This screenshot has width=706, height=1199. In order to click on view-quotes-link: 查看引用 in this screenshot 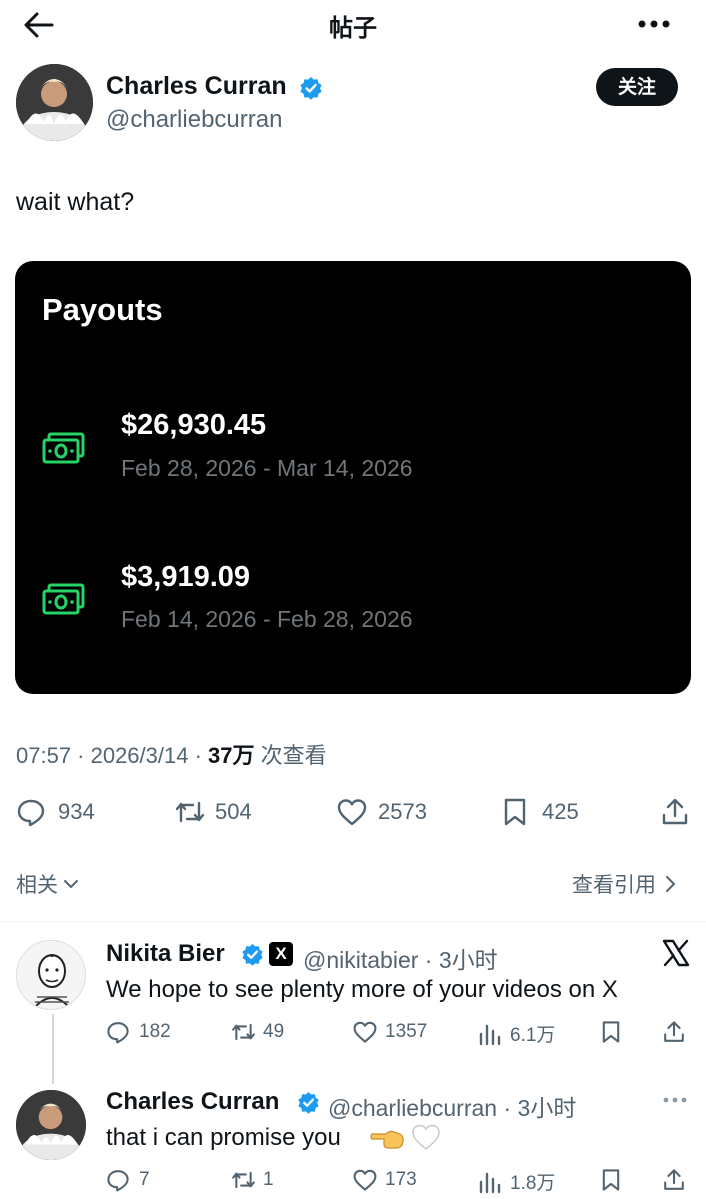, I will do `click(625, 884)`.